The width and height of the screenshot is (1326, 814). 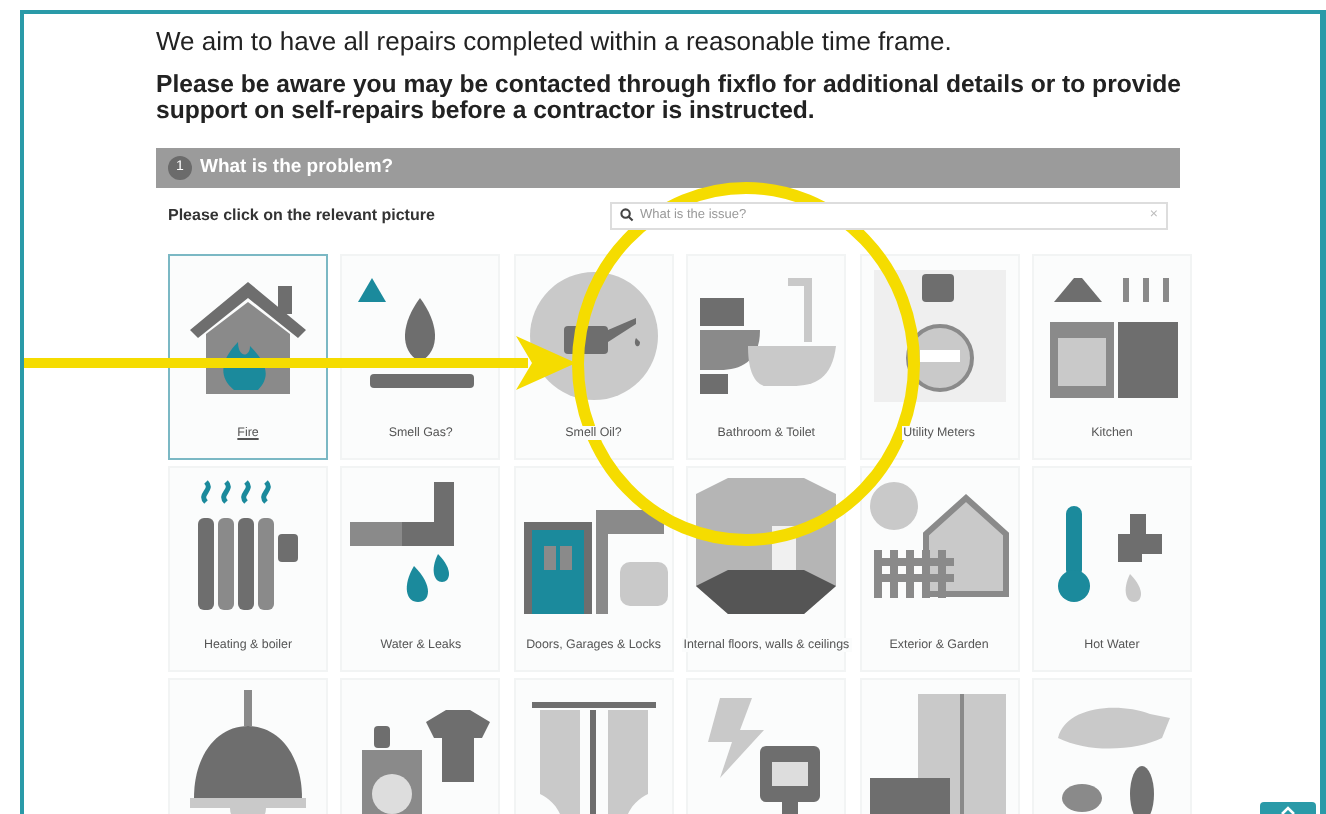 I want to click on bathtub-toilet-icon, so click(x=768, y=335).